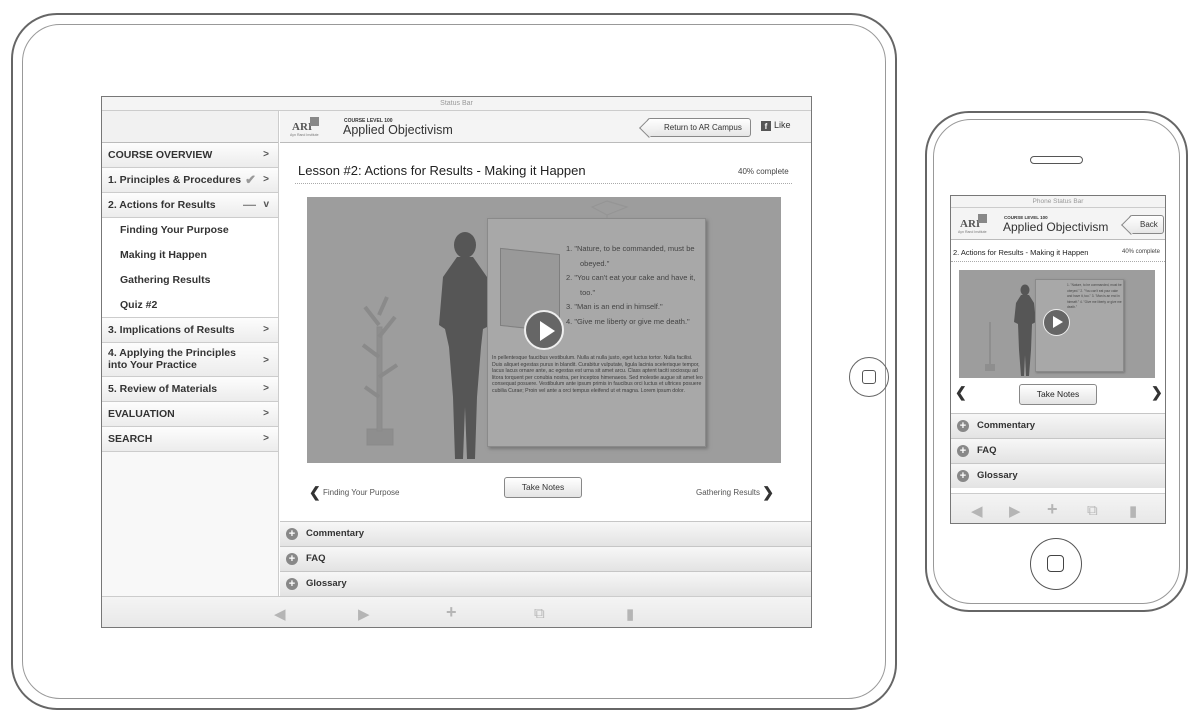 The height and width of the screenshot is (723, 1200). Describe the element at coordinates (782, 125) in the screenshot. I see `like-label: Like` at that location.